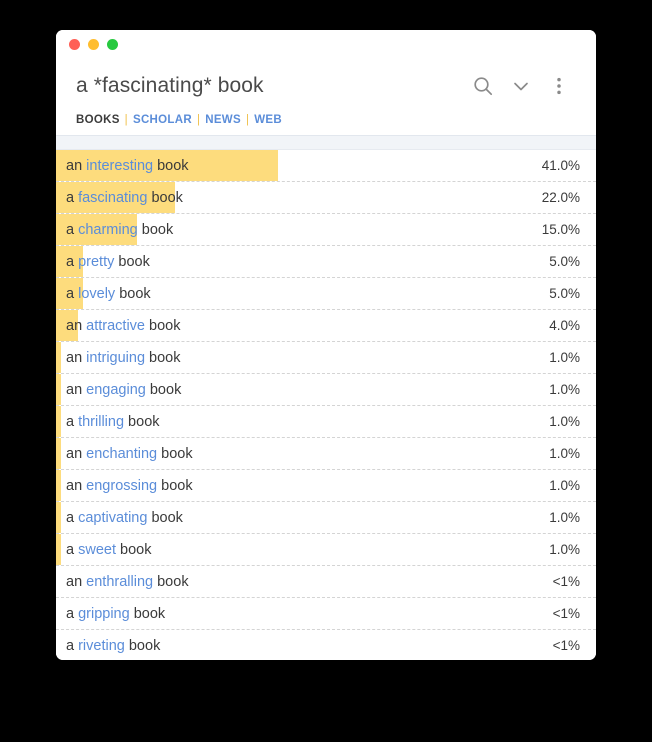  Describe the element at coordinates (96, 262) in the screenshot. I see `phrase-adjective: pretty` at that location.